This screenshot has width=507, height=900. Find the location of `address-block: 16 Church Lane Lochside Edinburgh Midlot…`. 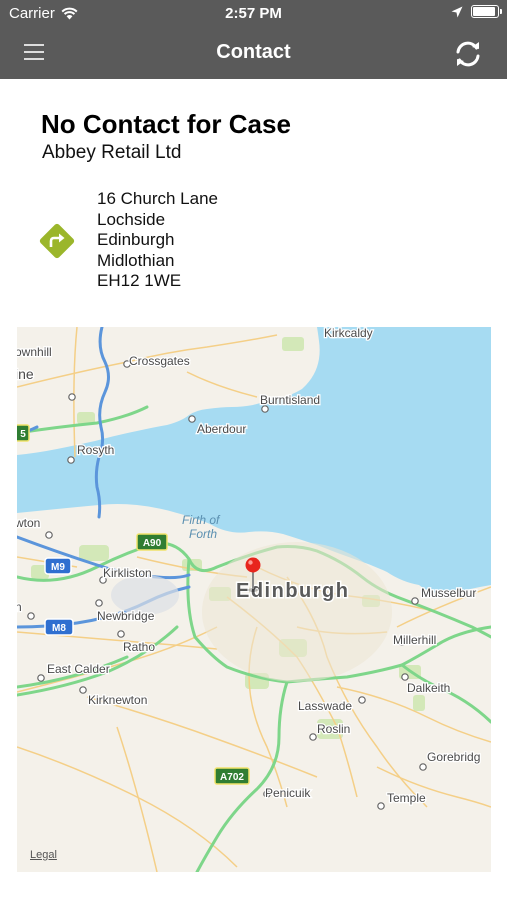

address-block: 16 Church Lane Lochside Edinburgh Midlot… is located at coordinates (157, 240).